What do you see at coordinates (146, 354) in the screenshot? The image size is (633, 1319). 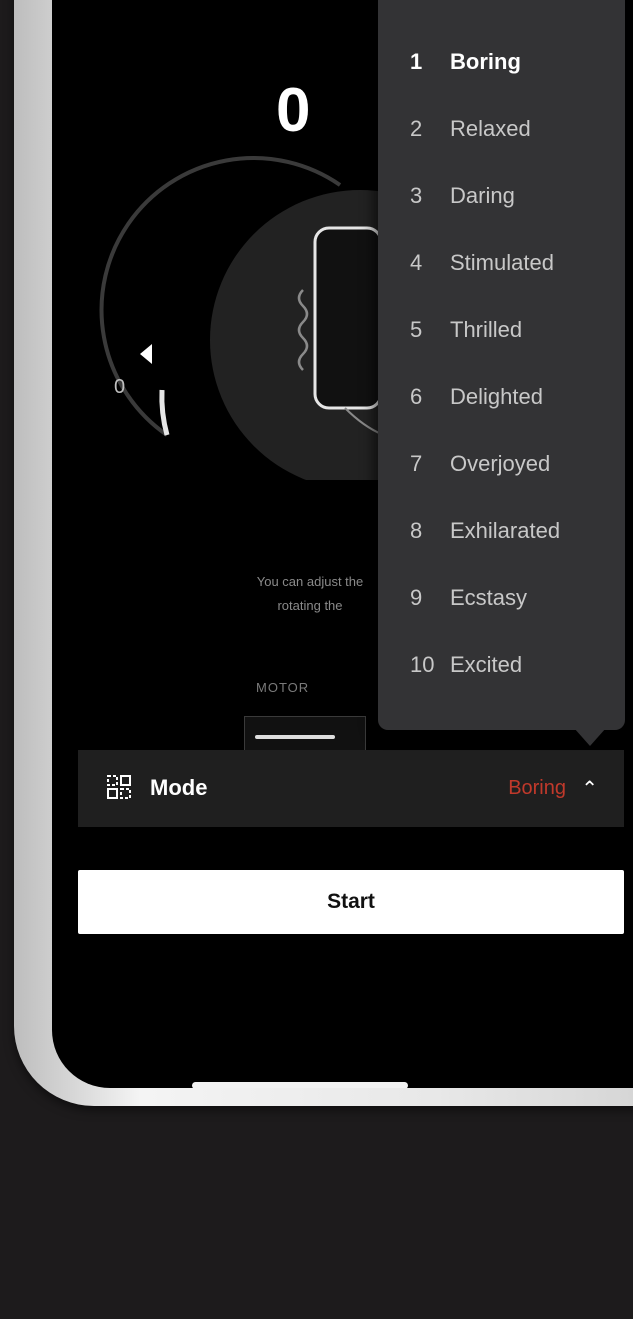 I see `dial-pointer-icon` at bounding box center [146, 354].